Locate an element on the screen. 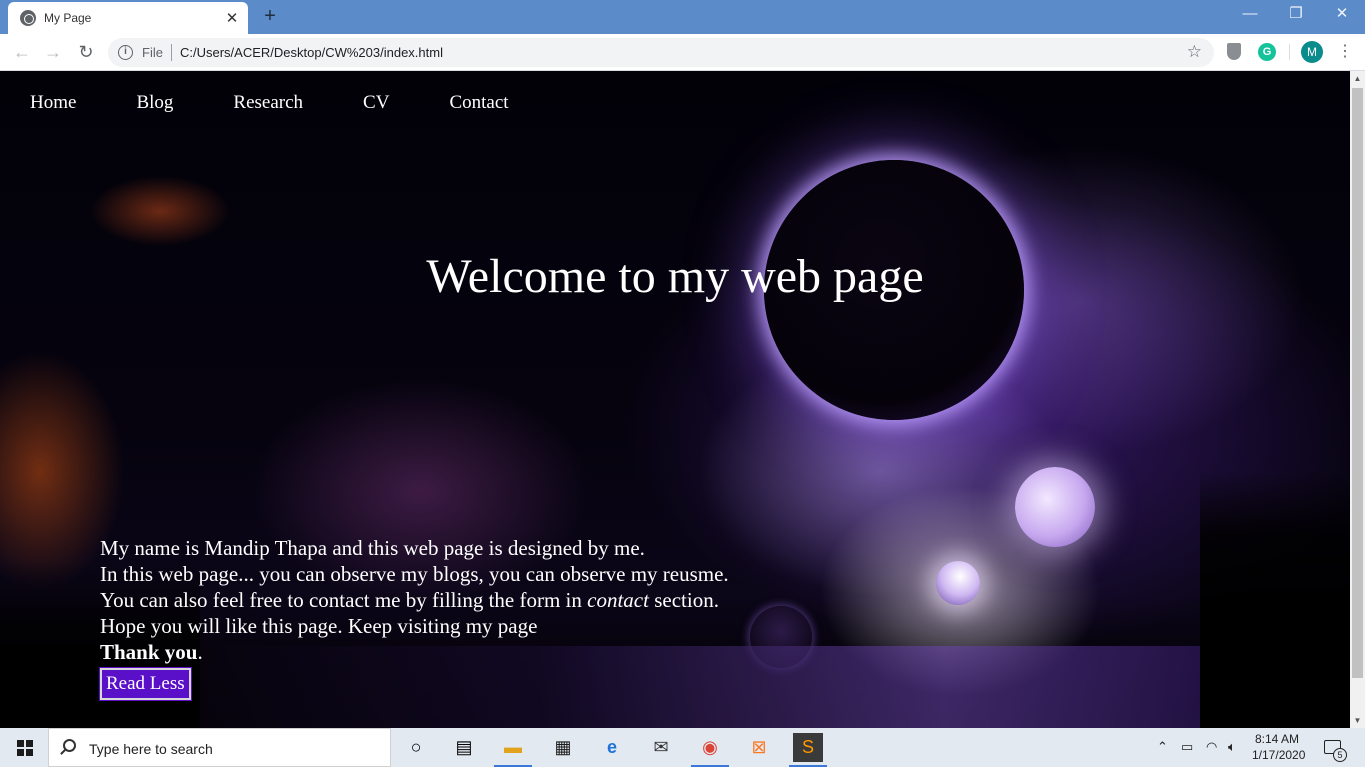 The width and height of the screenshot is (1365, 767). intro-line-3-end: section. is located at coordinates (683, 600).